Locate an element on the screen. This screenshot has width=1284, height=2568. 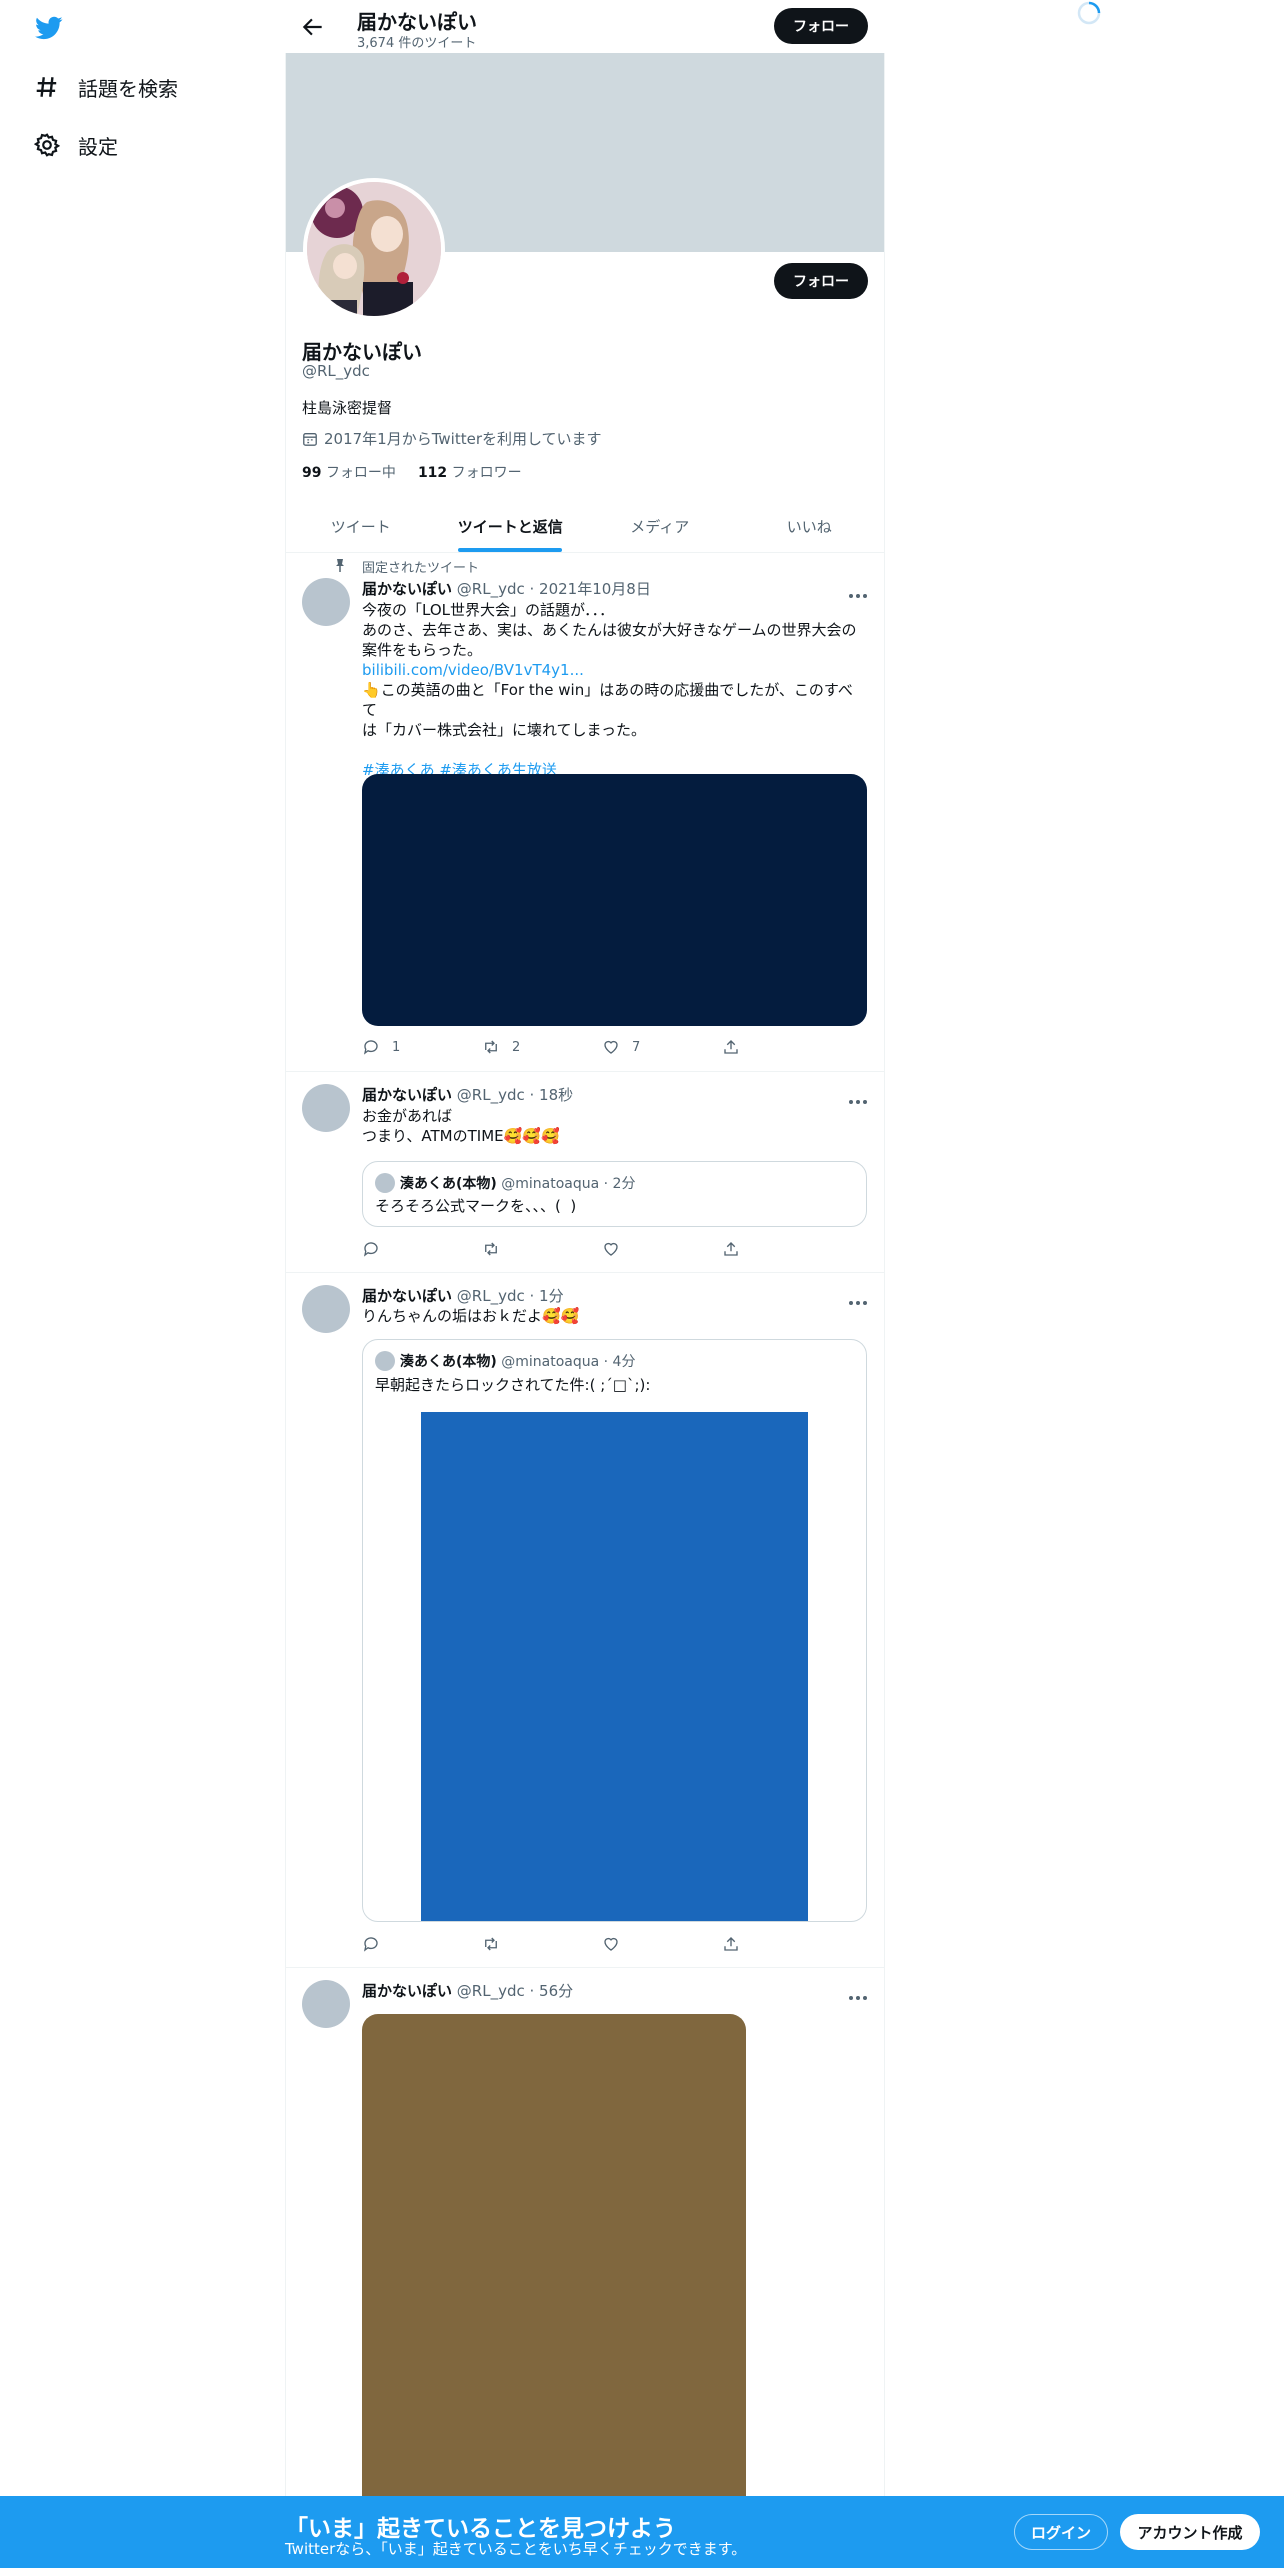
tweet-actions is located at coordinates (602, 1944).